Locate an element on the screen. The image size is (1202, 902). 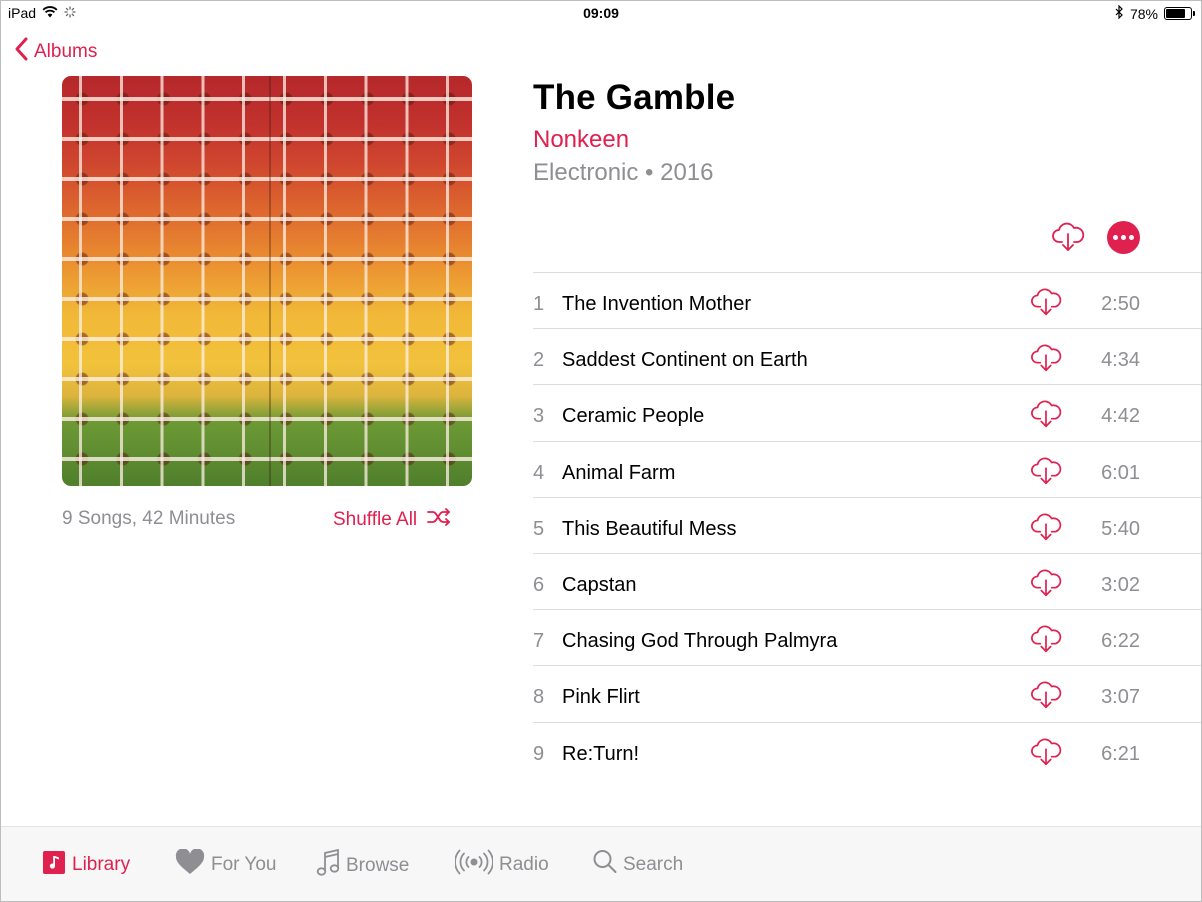
tab-label: Library is located at coordinates (101, 864).